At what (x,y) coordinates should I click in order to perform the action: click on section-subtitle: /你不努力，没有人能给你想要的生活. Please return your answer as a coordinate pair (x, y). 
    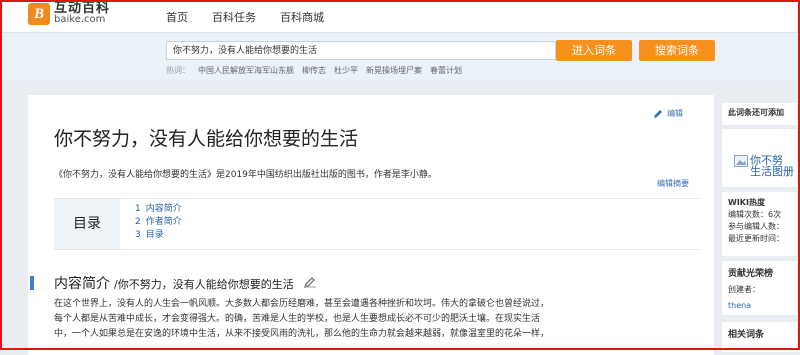
    Looking at the image, I should click on (204, 284).